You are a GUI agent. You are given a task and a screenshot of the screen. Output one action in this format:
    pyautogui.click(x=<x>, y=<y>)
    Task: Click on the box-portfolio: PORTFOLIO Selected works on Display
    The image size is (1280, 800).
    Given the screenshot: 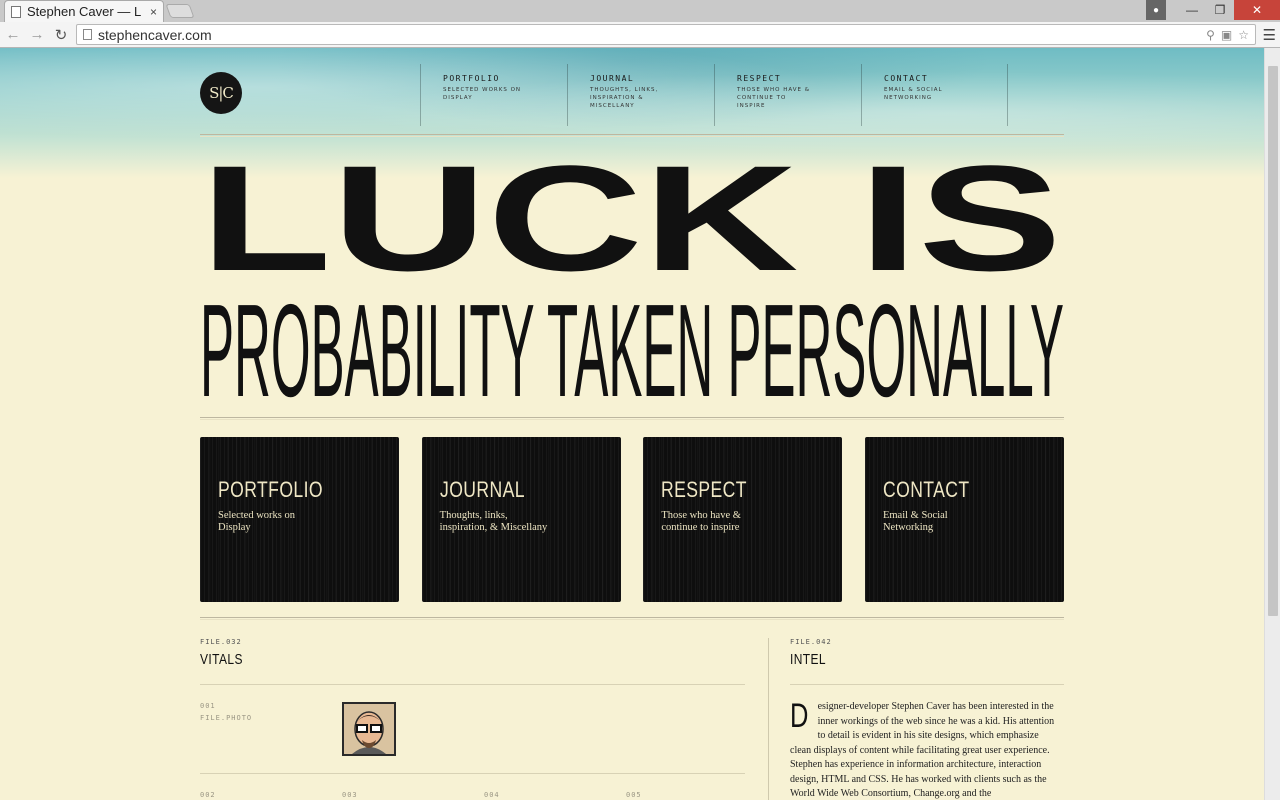 What is the action you would take?
    pyautogui.click(x=299, y=519)
    